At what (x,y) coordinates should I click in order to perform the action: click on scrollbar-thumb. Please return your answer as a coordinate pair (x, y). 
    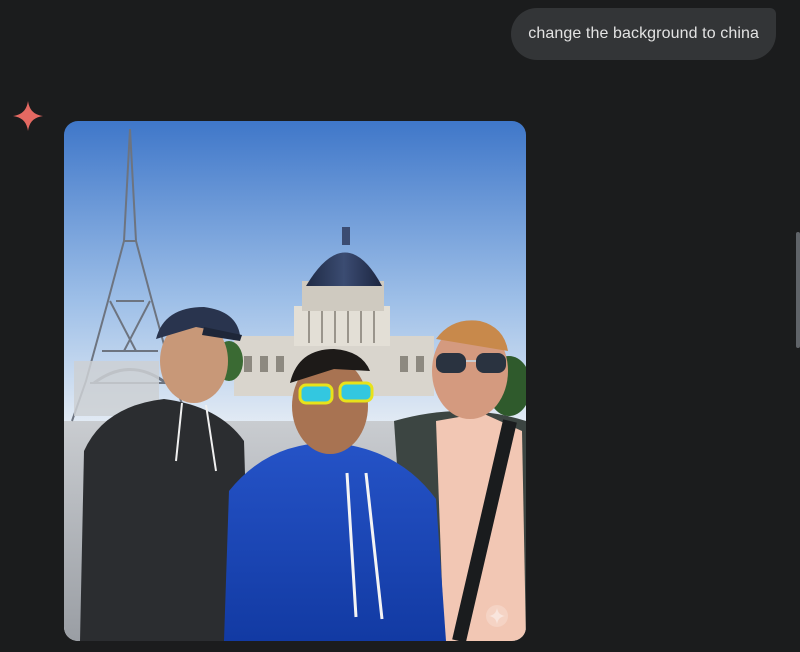
    Looking at the image, I should click on (798, 290).